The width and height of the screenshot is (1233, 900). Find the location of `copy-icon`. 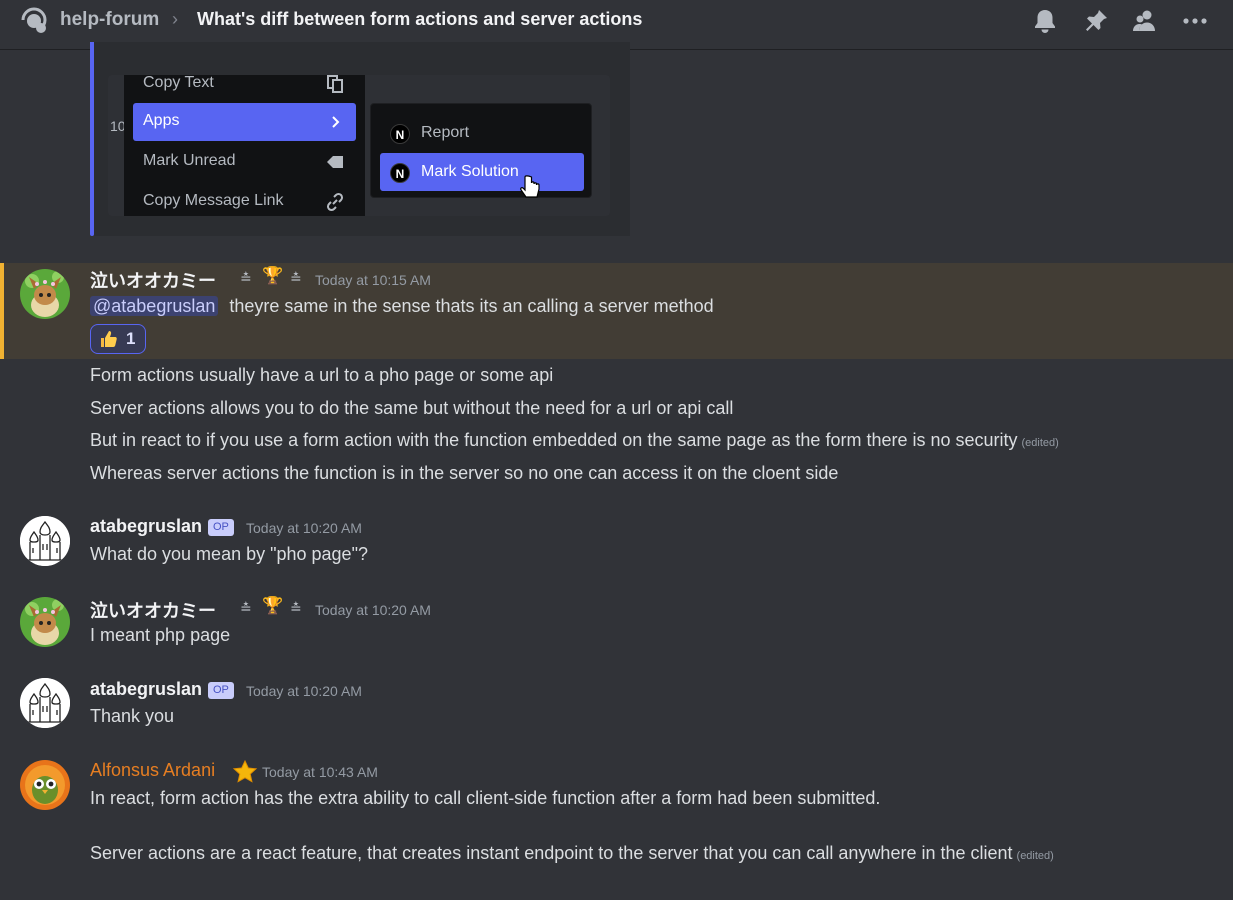

copy-icon is located at coordinates (335, 84).